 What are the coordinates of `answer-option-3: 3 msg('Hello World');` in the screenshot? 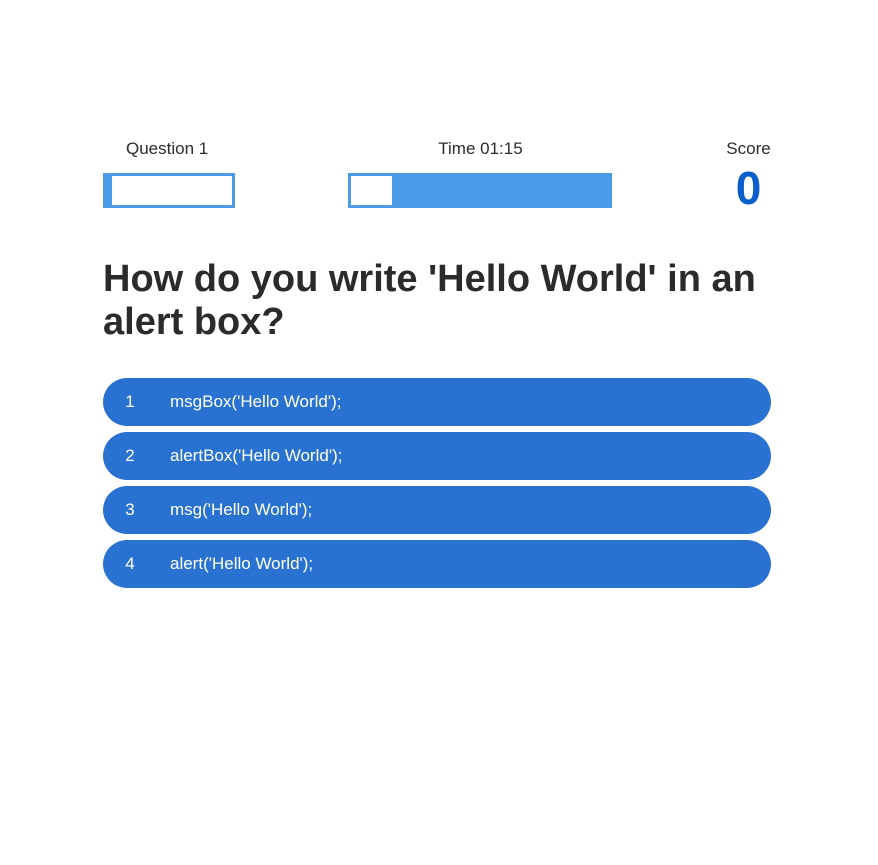 It's located at (437, 510).